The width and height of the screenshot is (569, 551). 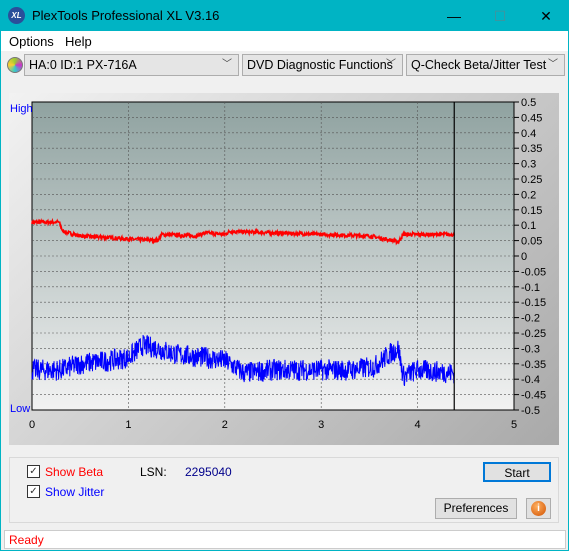 What do you see at coordinates (418, 425) in the screenshot?
I see `x-tick-label: 4` at bounding box center [418, 425].